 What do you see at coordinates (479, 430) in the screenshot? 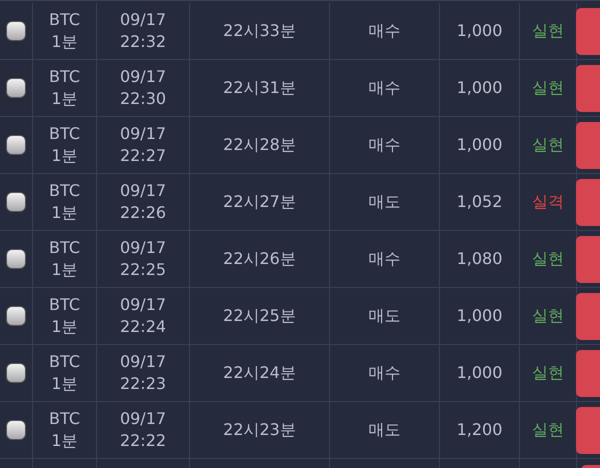
I see `amount-text: 1,200` at bounding box center [479, 430].